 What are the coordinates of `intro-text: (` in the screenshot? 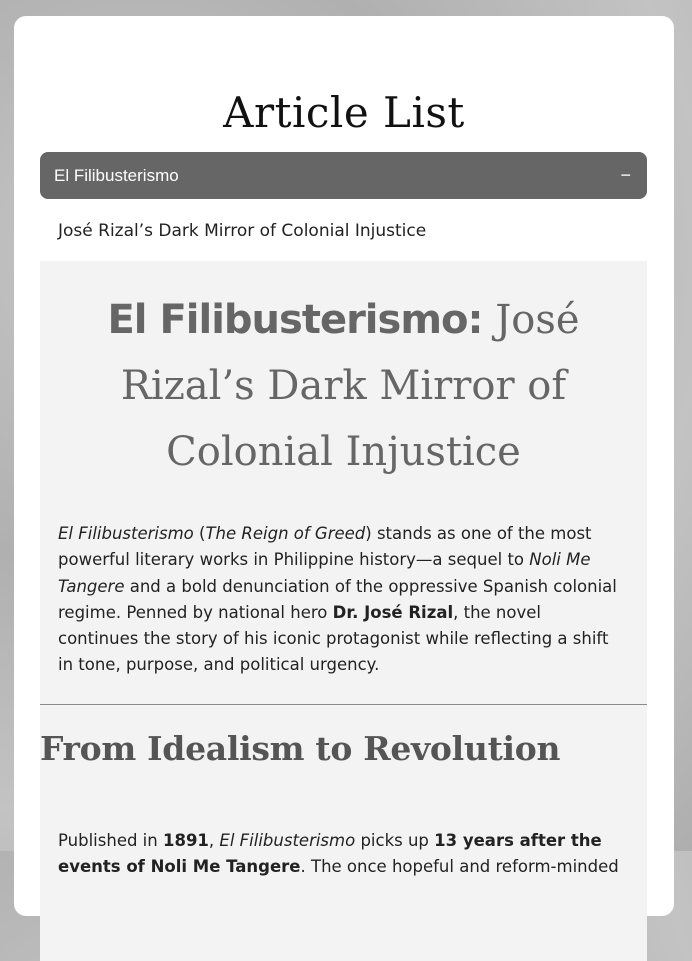 It's located at (199, 533).